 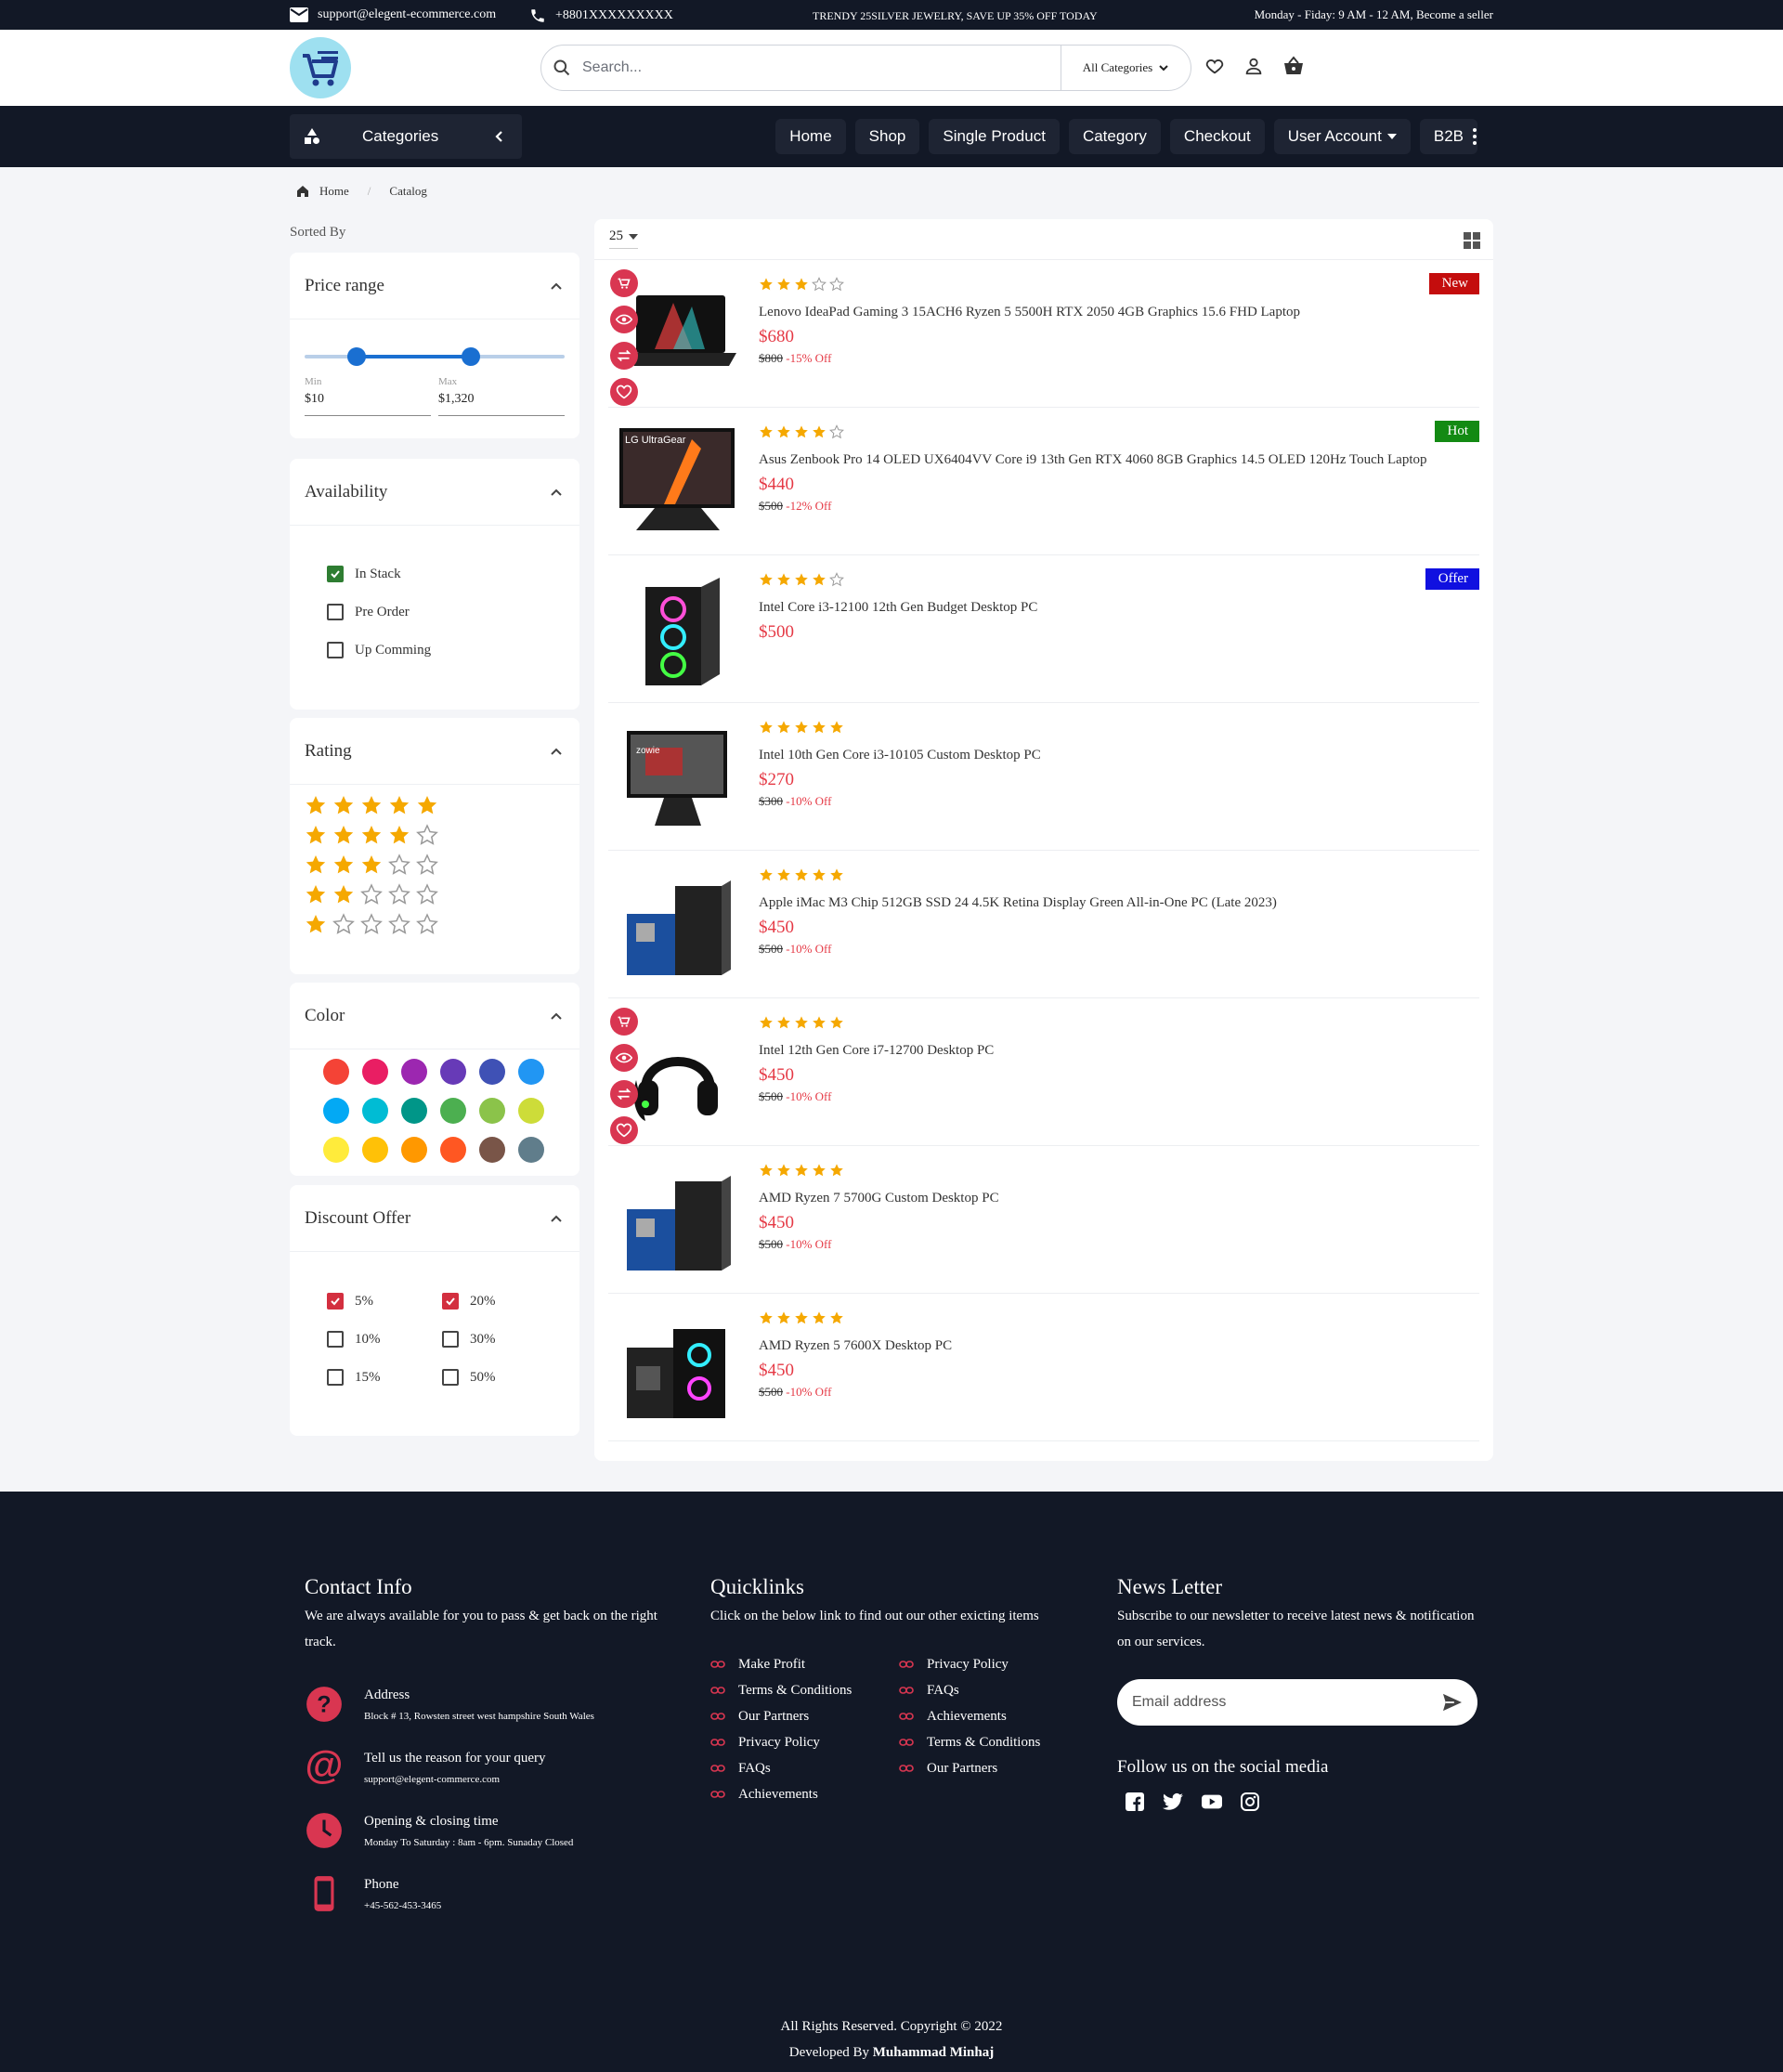 What do you see at coordinates (562, 68) in the screenshot?
I see `search-icon` at bounding box center [562, 68].